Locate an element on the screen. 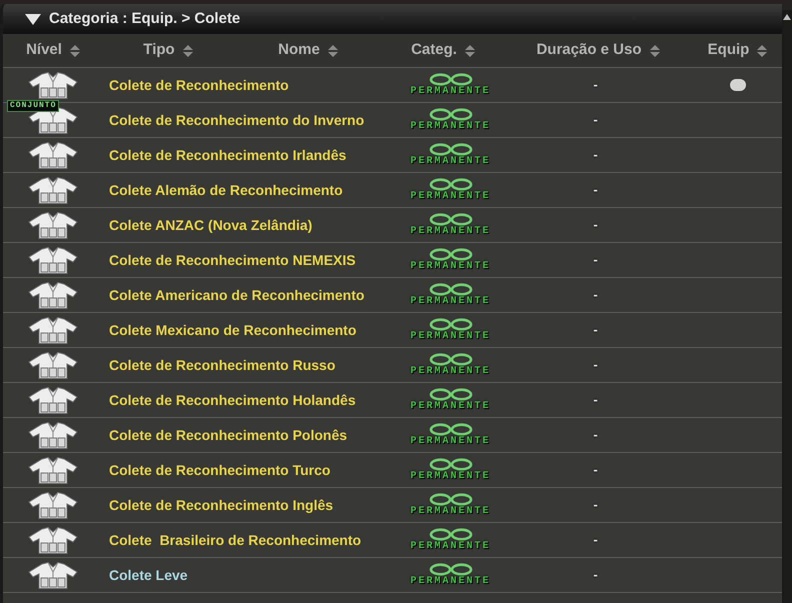 This screenshot has width=792, height=603. title-bar: Categoria : Equip. > Colete is located at coordinates (391, 19).